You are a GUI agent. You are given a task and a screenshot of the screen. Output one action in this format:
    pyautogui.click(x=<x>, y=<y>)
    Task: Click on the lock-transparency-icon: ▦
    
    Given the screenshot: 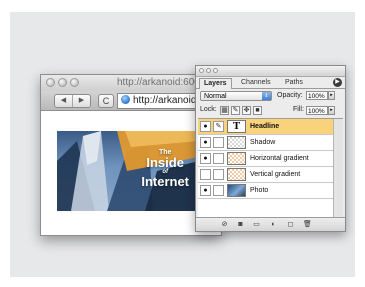 What is the action you would take?
    pyautogui.click(x=224, y=110)
    